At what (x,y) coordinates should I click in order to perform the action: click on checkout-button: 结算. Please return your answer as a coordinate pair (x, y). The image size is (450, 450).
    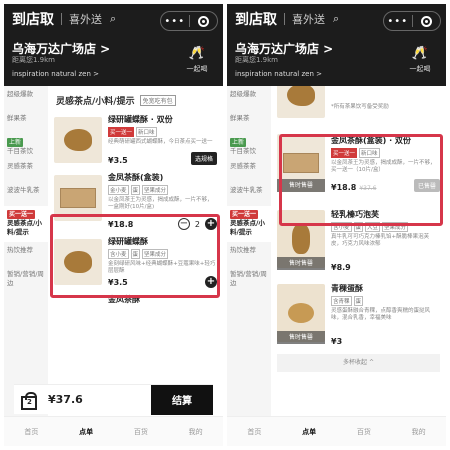
    Looking at the image, I should click on (182, 399).